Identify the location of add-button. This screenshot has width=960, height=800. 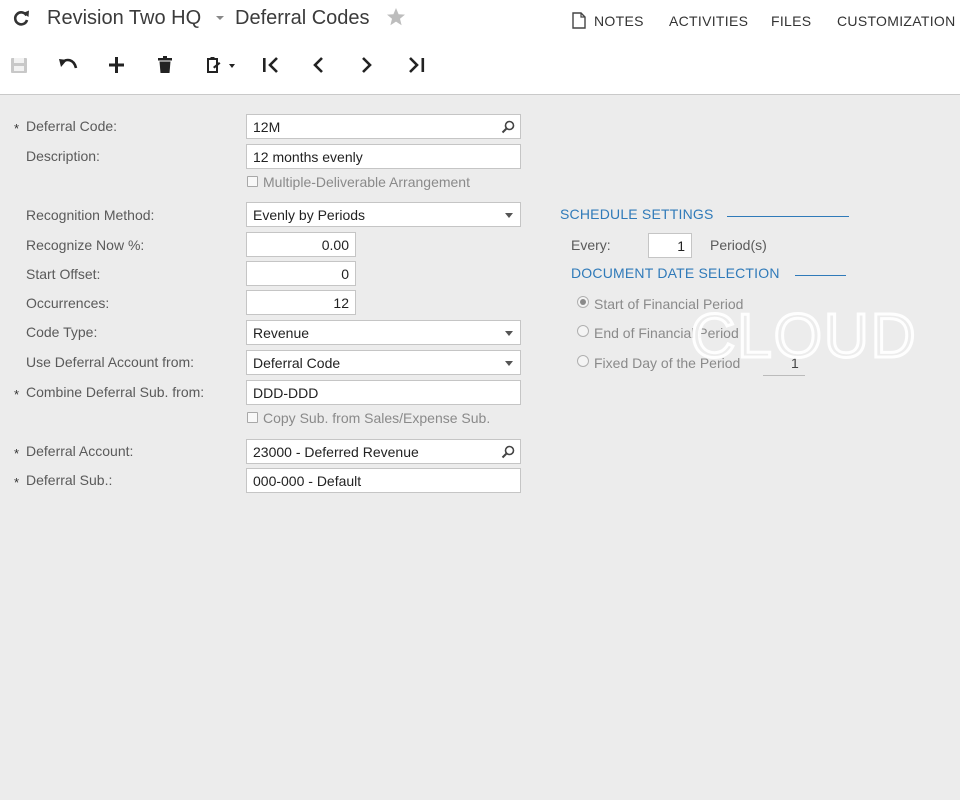
(119, 65).